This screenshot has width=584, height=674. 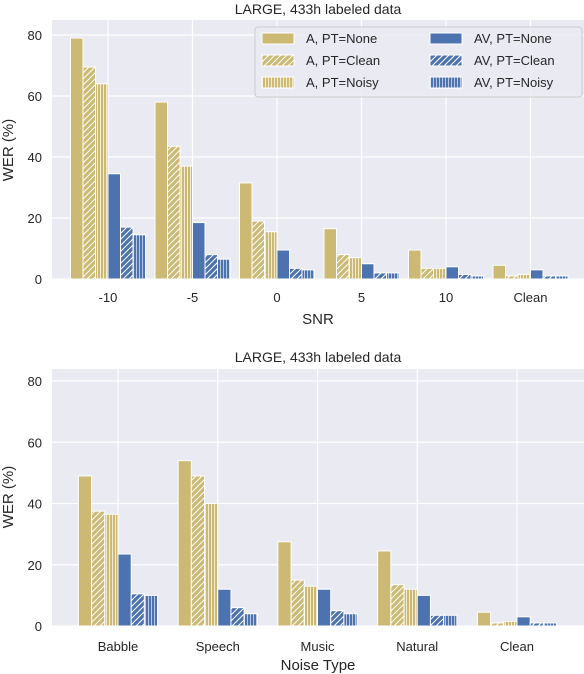 I want to click on bar-av-pt-none-music, so click(x=324, y=607).